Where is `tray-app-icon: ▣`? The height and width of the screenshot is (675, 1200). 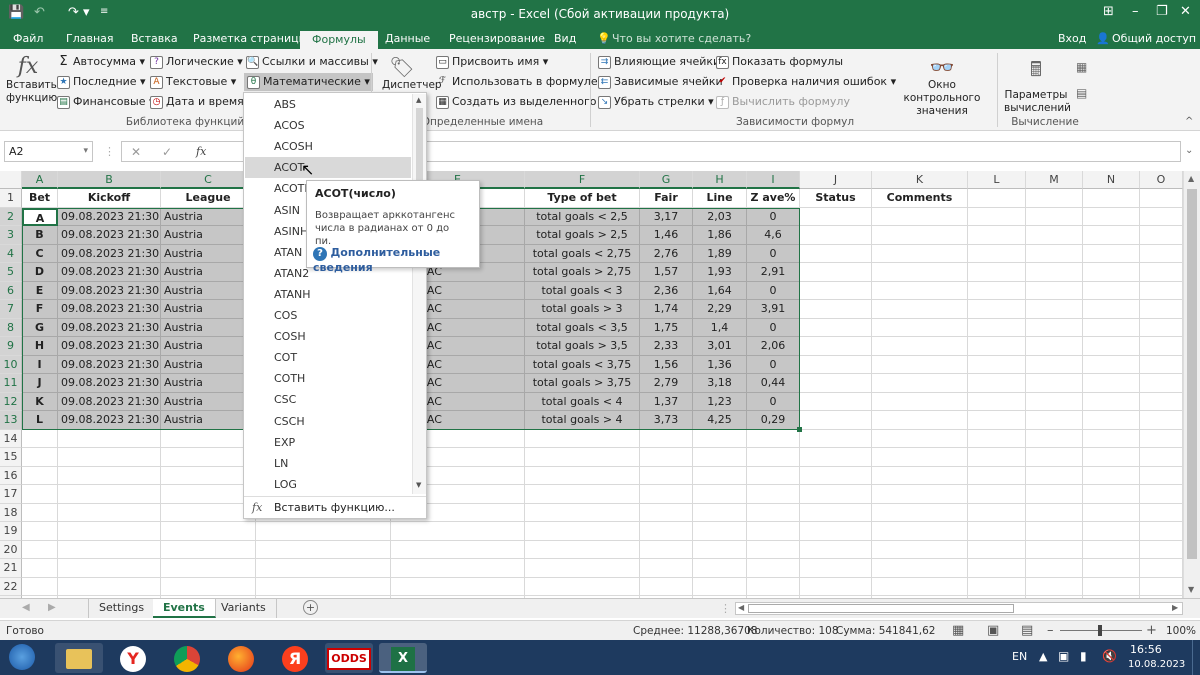 tray-app-icon: ▣ is located at coordinates (1063, 656).